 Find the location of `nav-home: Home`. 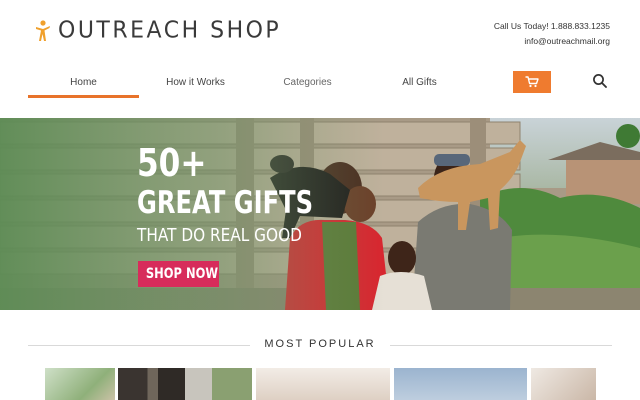

nav-home: Home is located at coordinates (83, 83).